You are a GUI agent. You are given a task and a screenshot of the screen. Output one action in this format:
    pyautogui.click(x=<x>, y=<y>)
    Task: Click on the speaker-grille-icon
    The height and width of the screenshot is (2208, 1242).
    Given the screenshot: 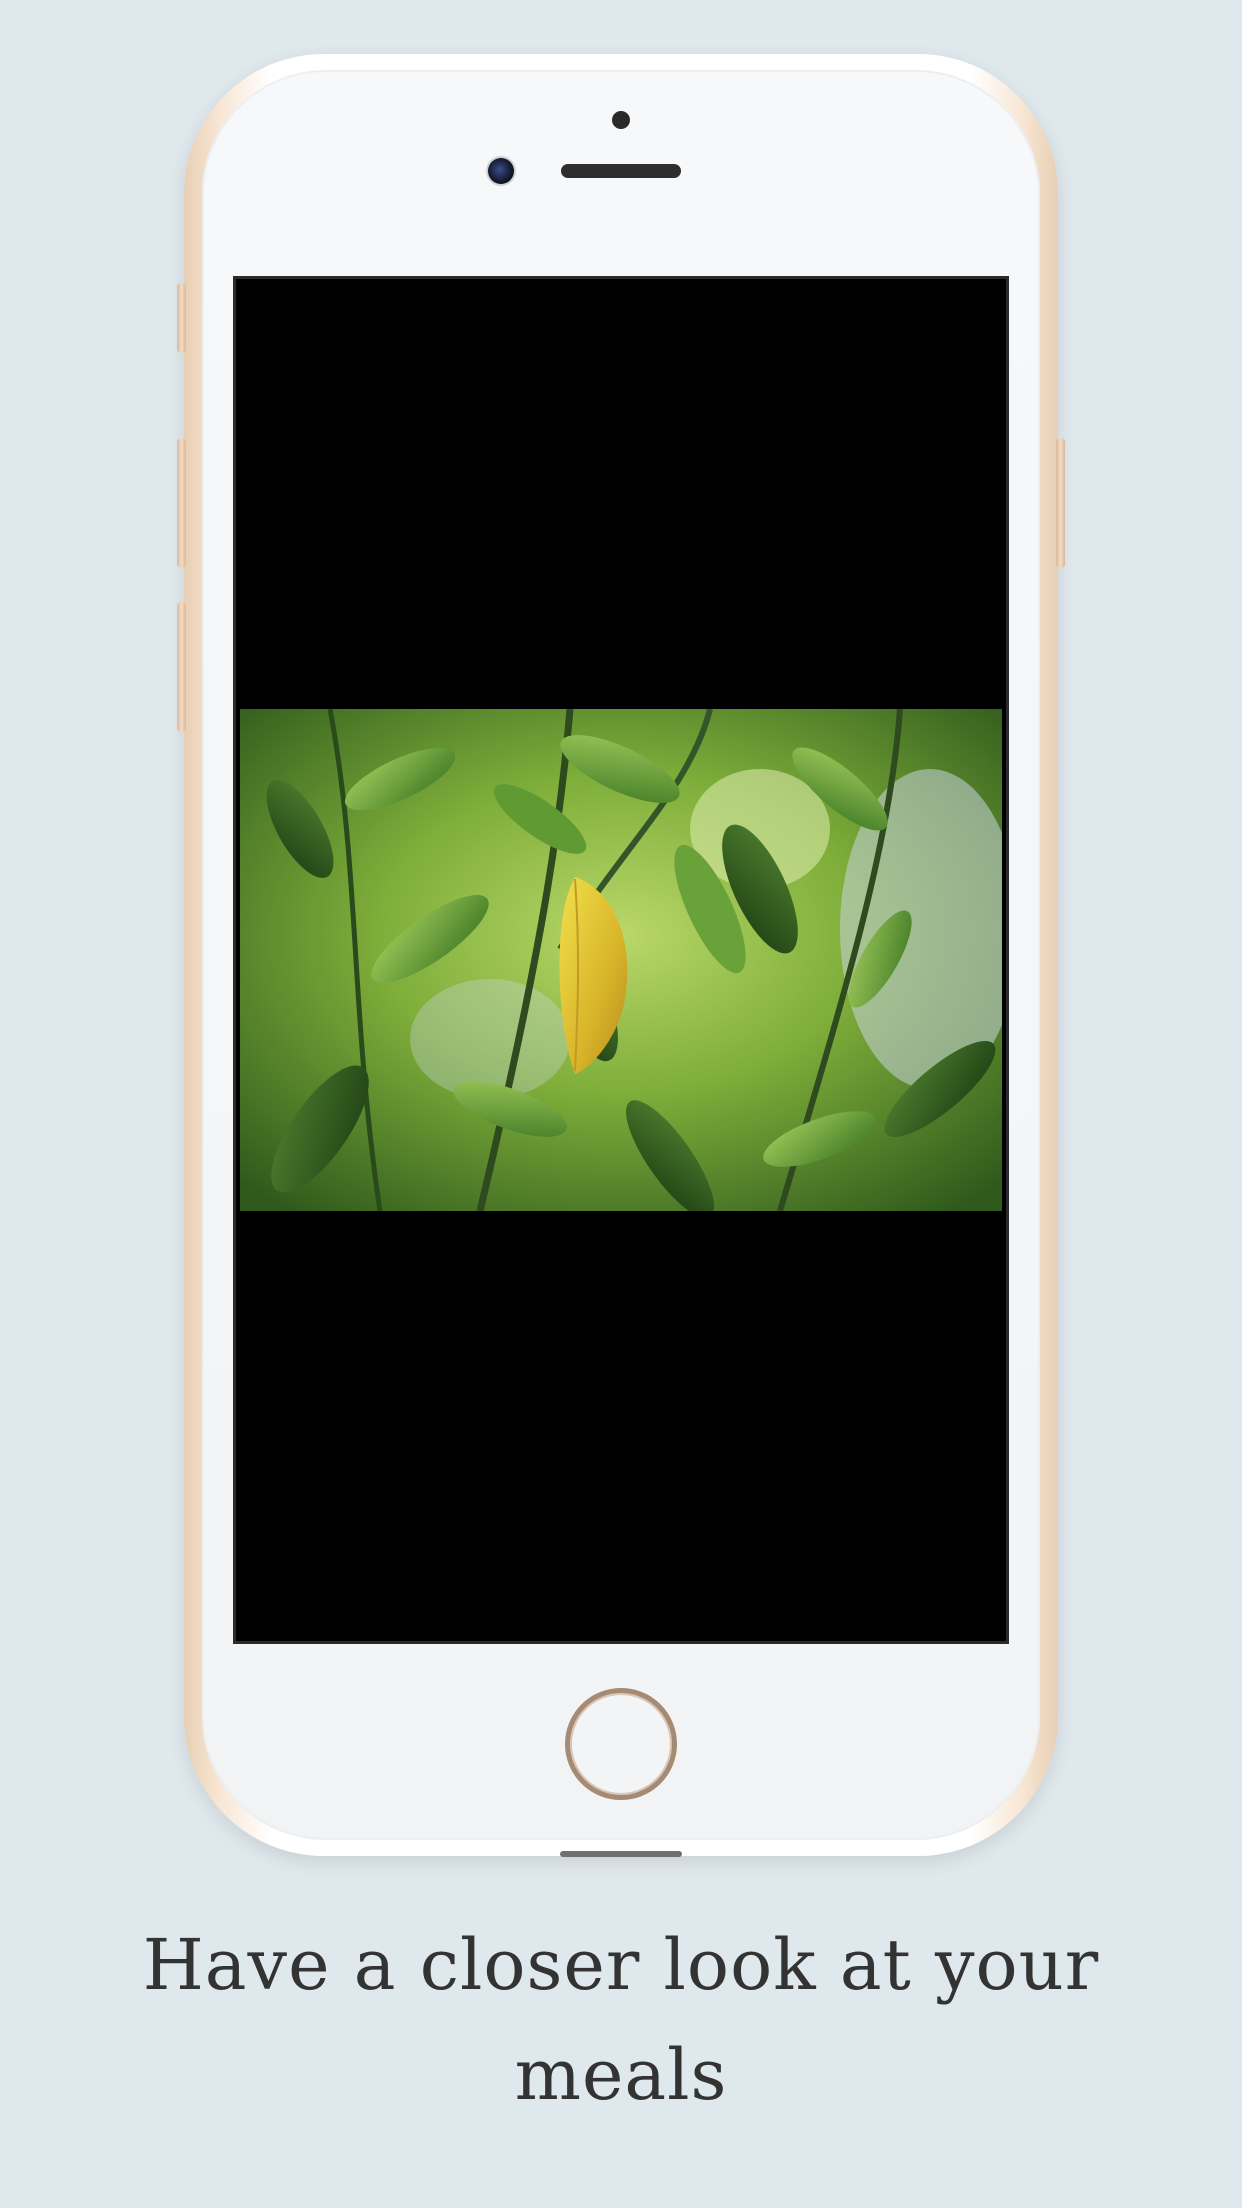 What is the action you would take?
    pyautogui.click(x=621, y=171)
    